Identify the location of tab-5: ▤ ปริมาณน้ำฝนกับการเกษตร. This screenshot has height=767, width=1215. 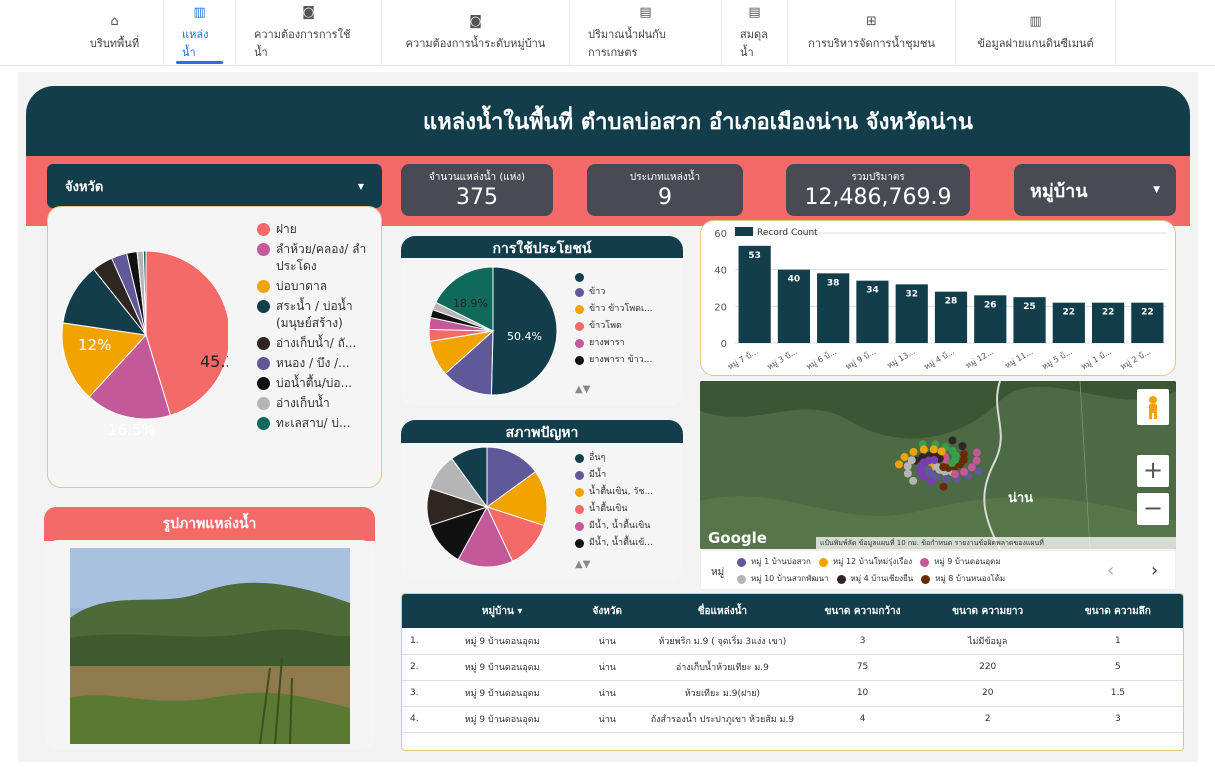
(646, 33).